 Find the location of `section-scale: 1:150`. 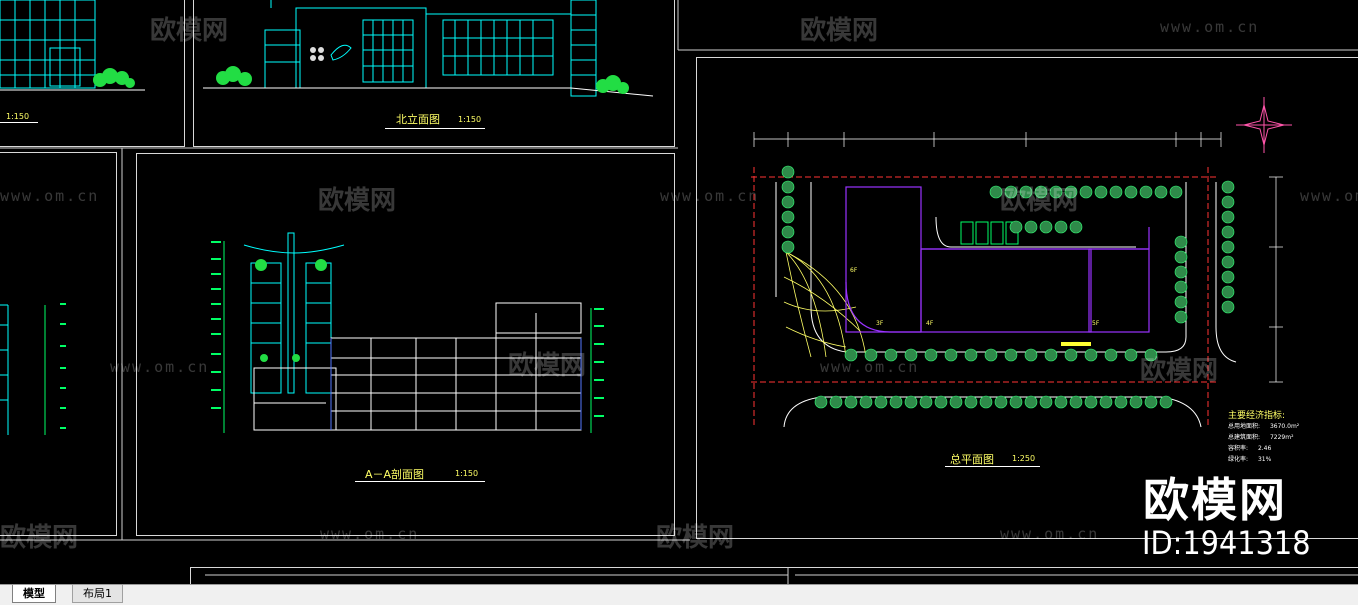

section-scale: 1:150 is located at coordinates (467, 473).